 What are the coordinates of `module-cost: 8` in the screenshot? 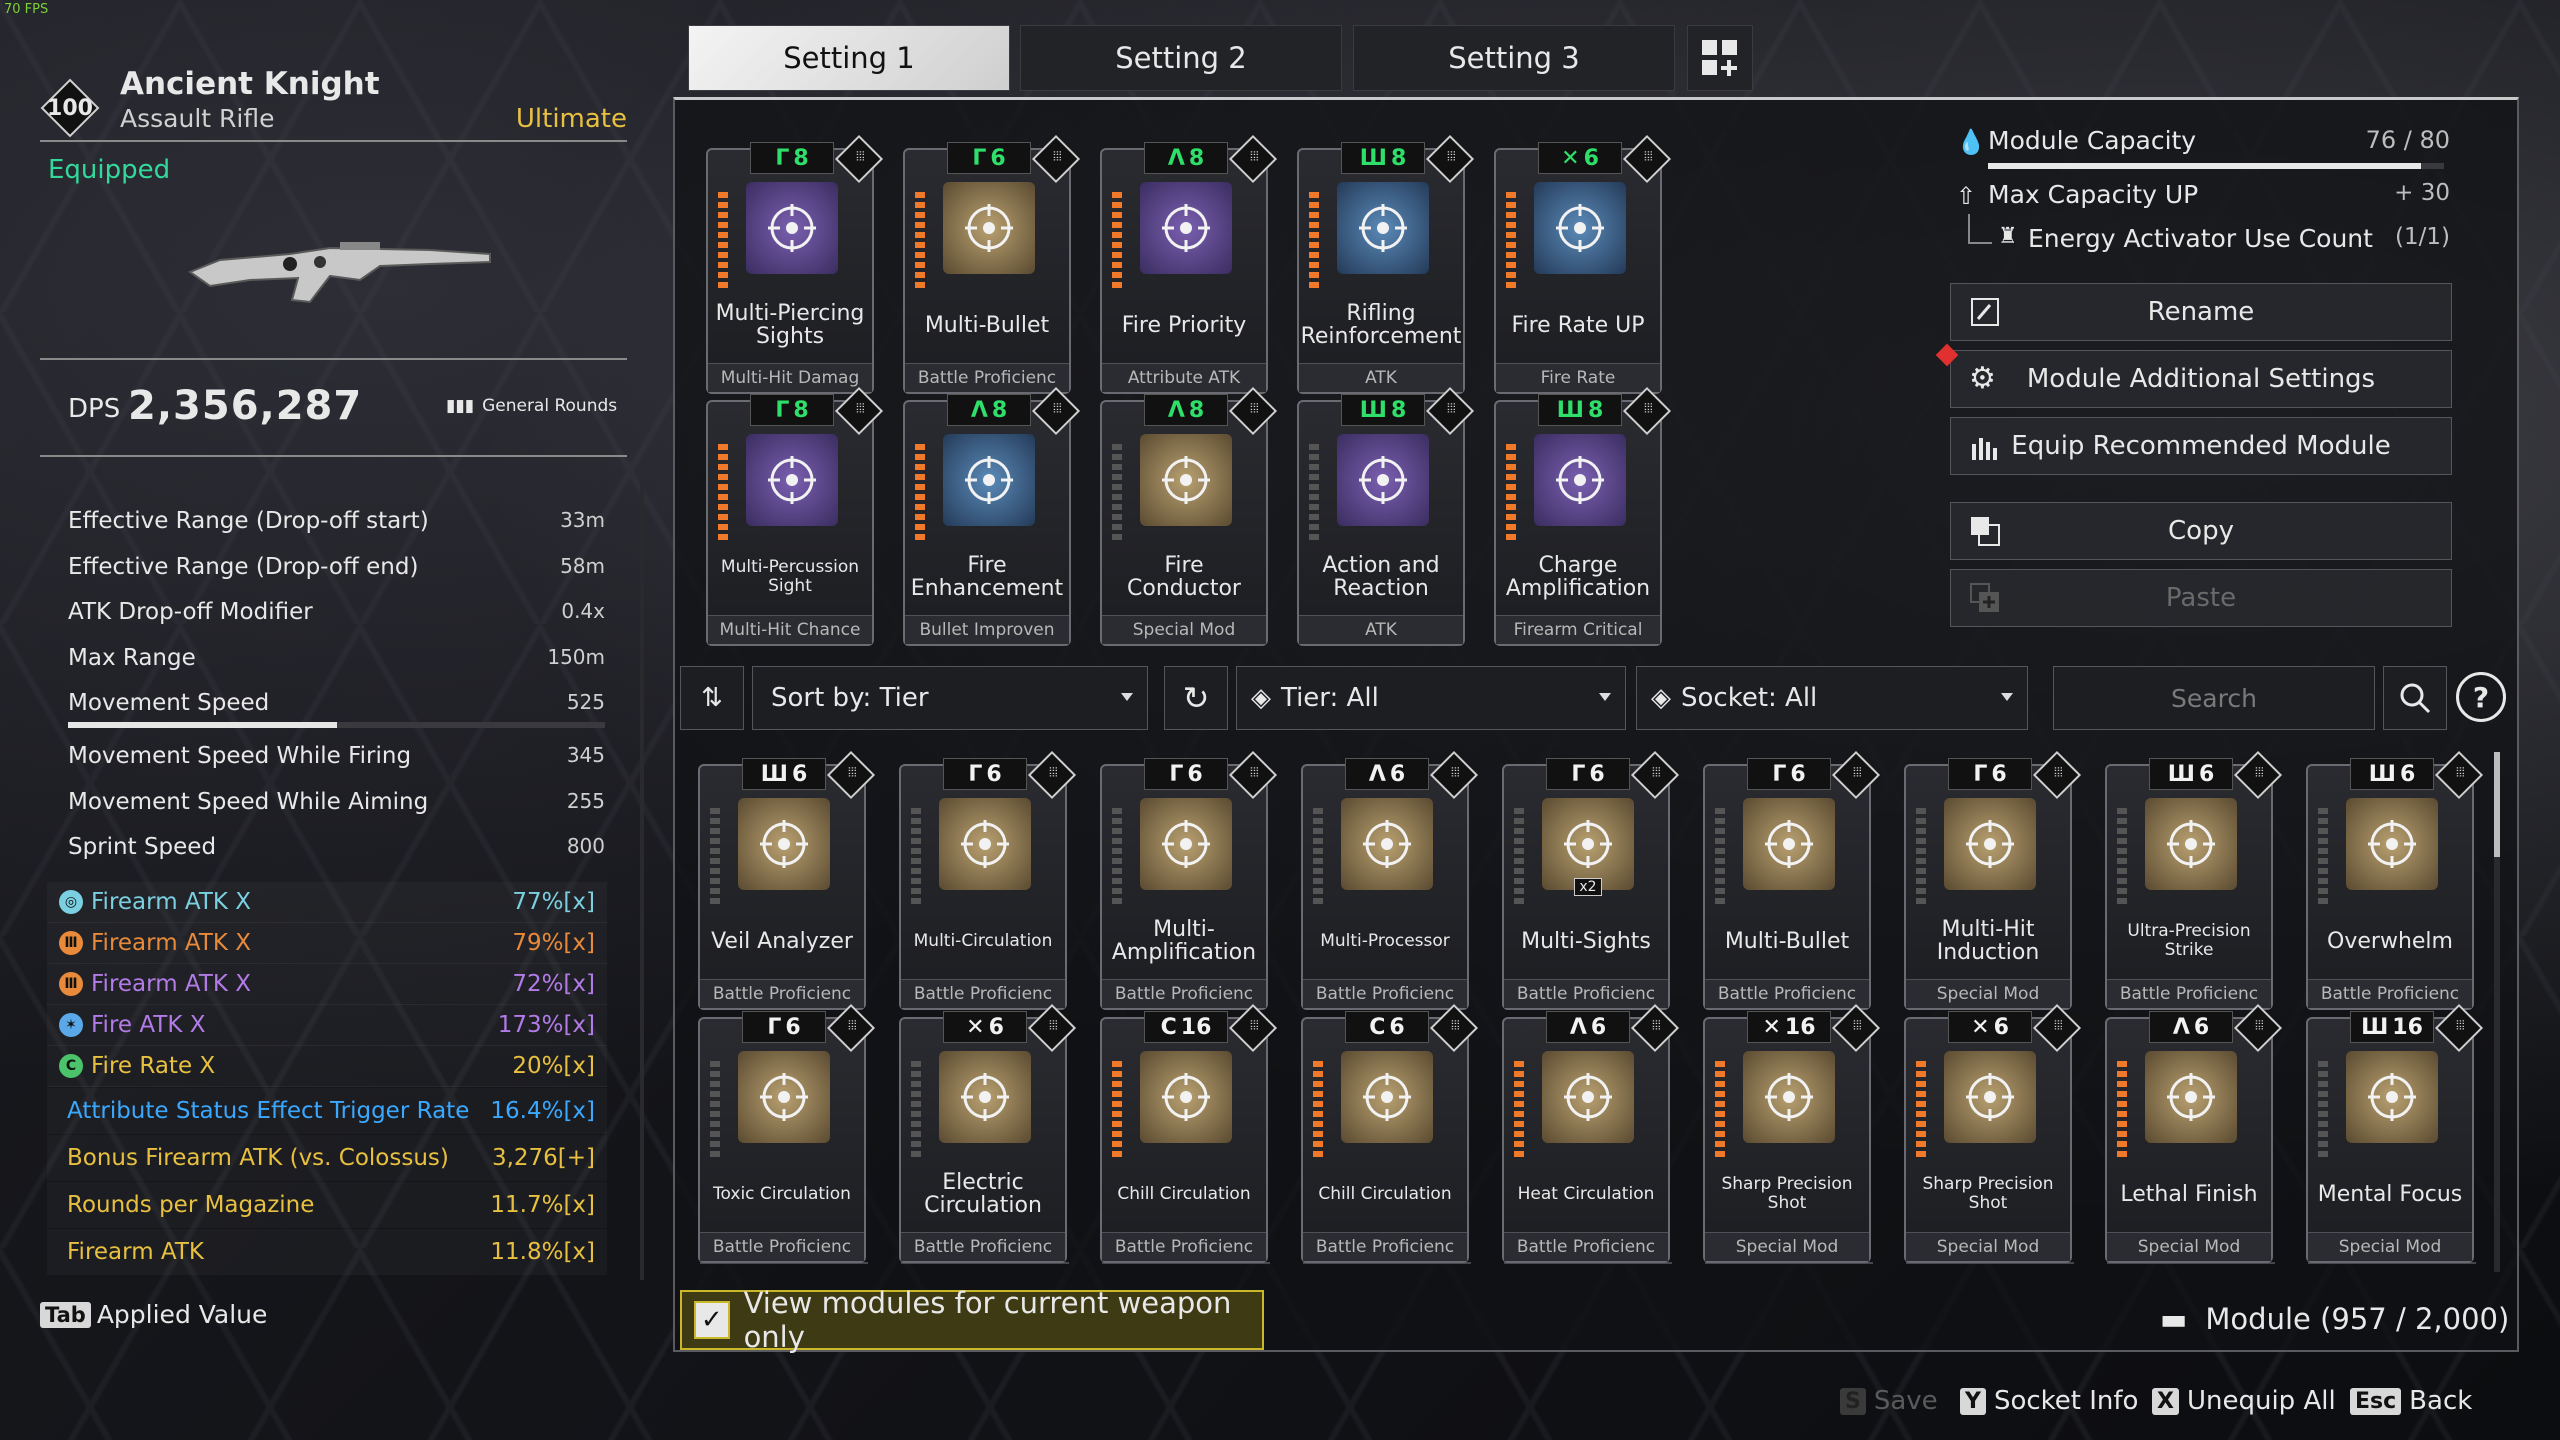 It's located at (1398, 410).